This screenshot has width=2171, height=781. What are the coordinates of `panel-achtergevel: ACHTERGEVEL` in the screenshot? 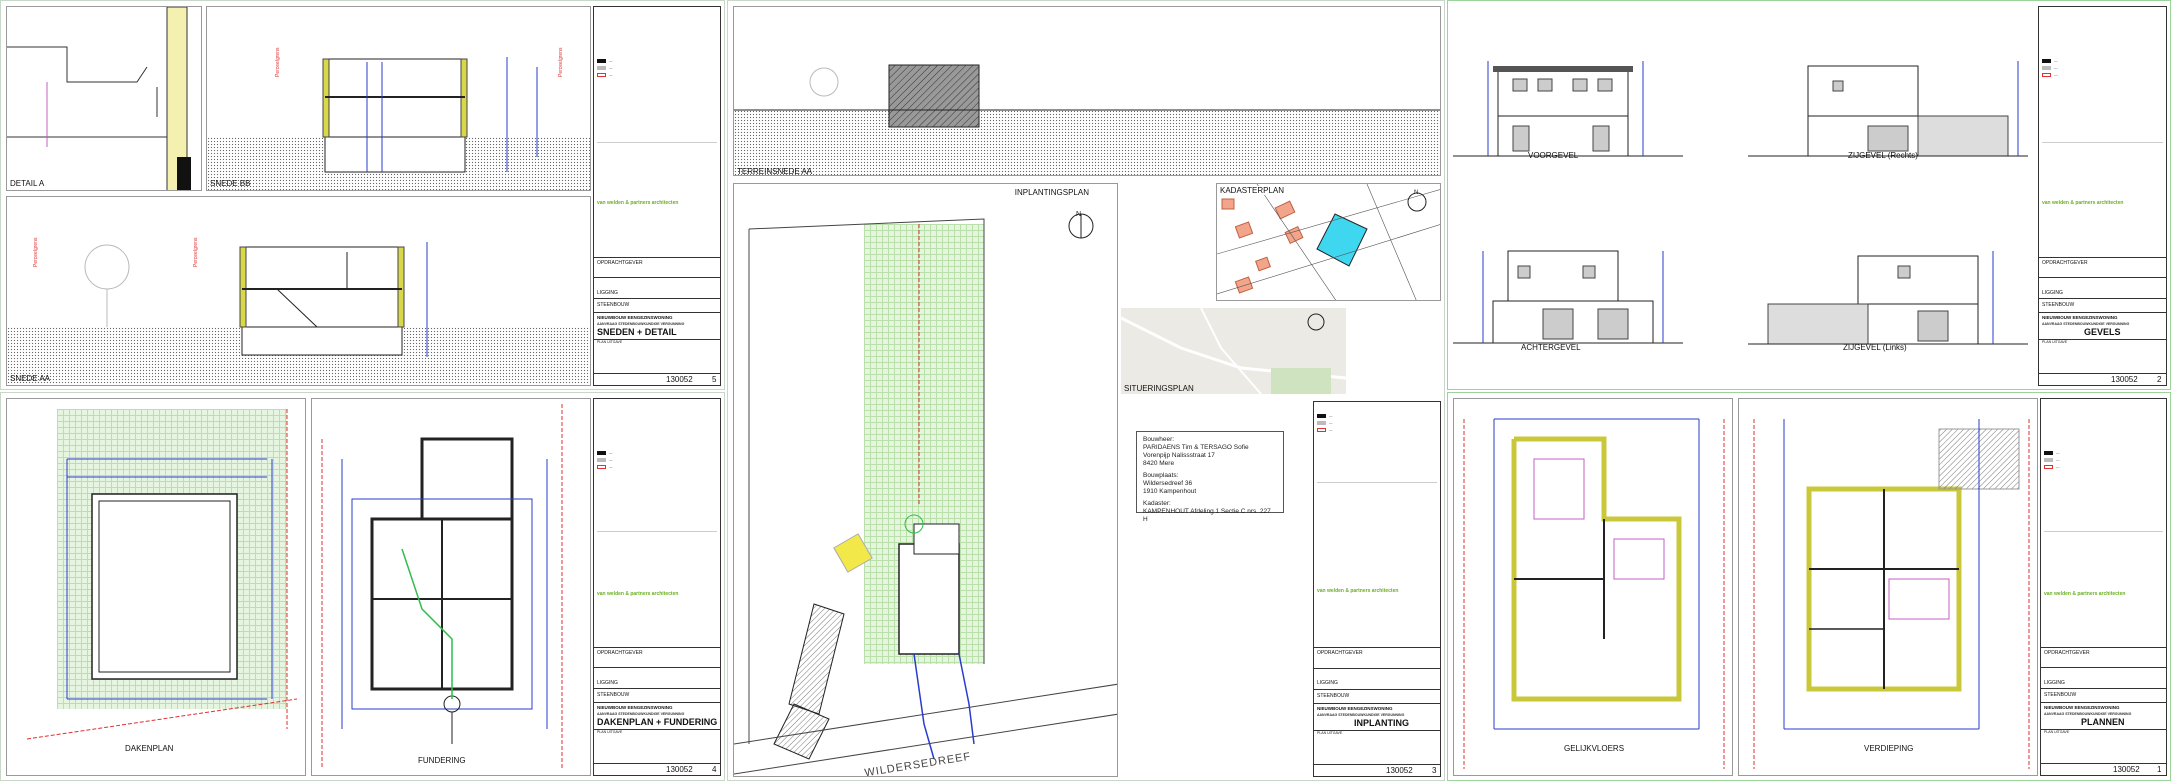 It's located at (1568, 291).